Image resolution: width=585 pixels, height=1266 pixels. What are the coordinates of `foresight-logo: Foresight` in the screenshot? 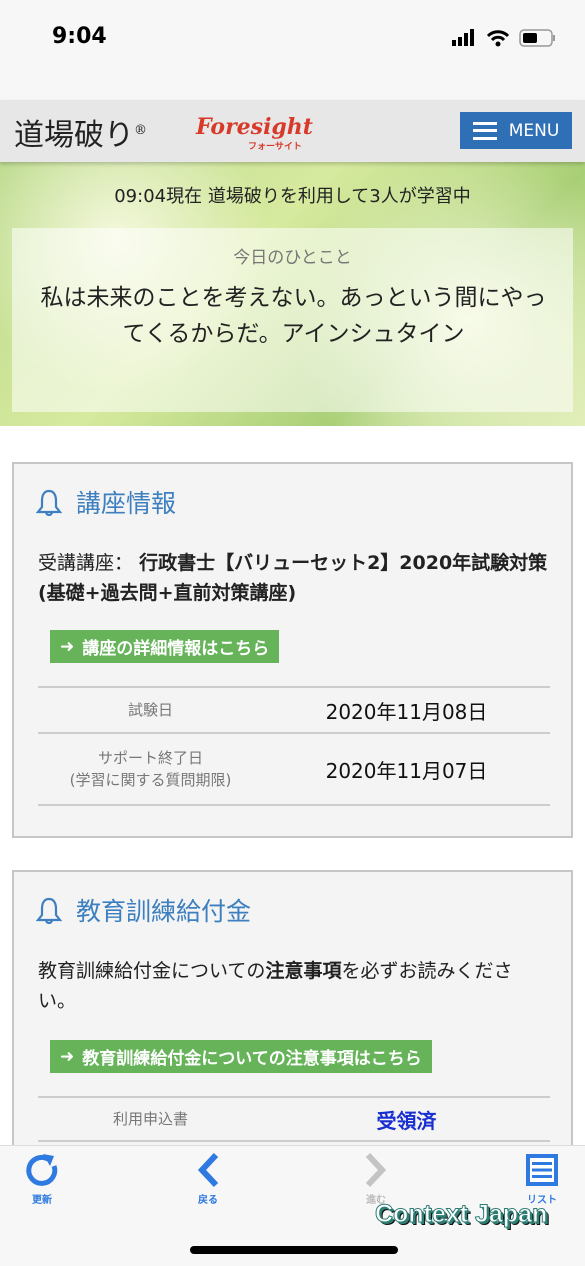 It's located at (254, 127).